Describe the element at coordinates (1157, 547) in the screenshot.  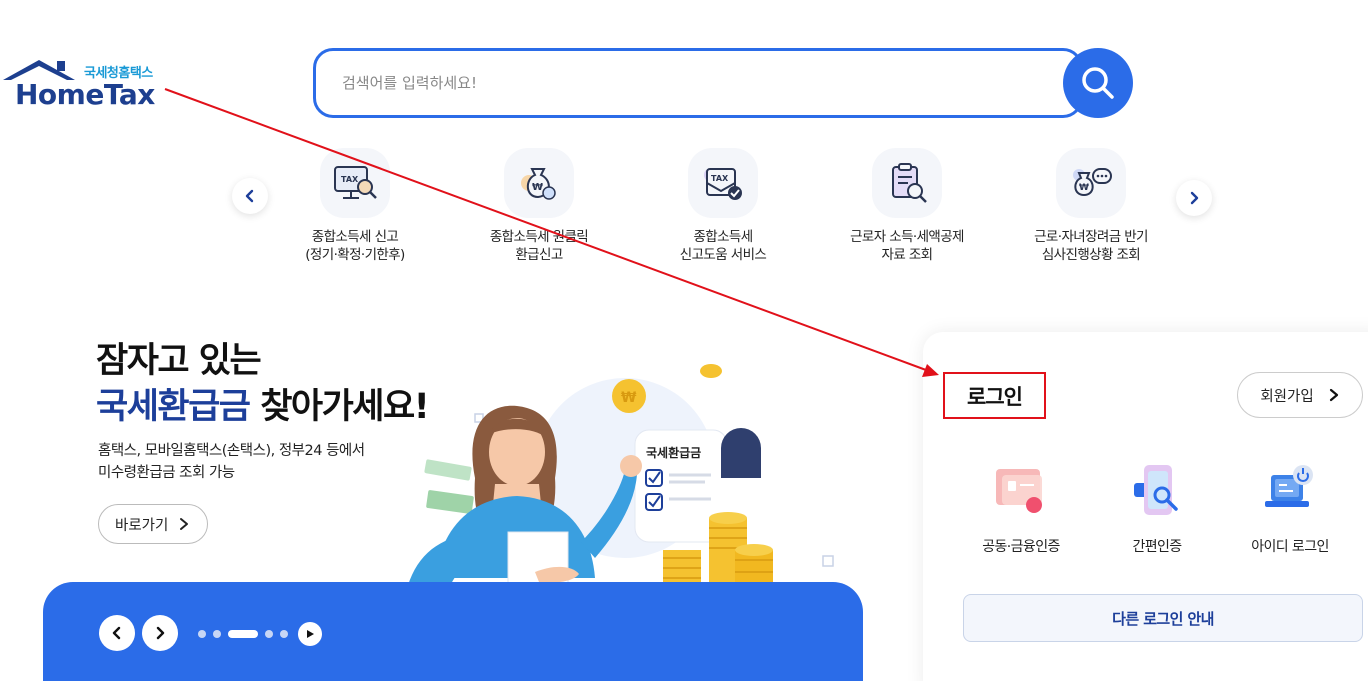
I see `login-option-label: 간편인증` at that location.